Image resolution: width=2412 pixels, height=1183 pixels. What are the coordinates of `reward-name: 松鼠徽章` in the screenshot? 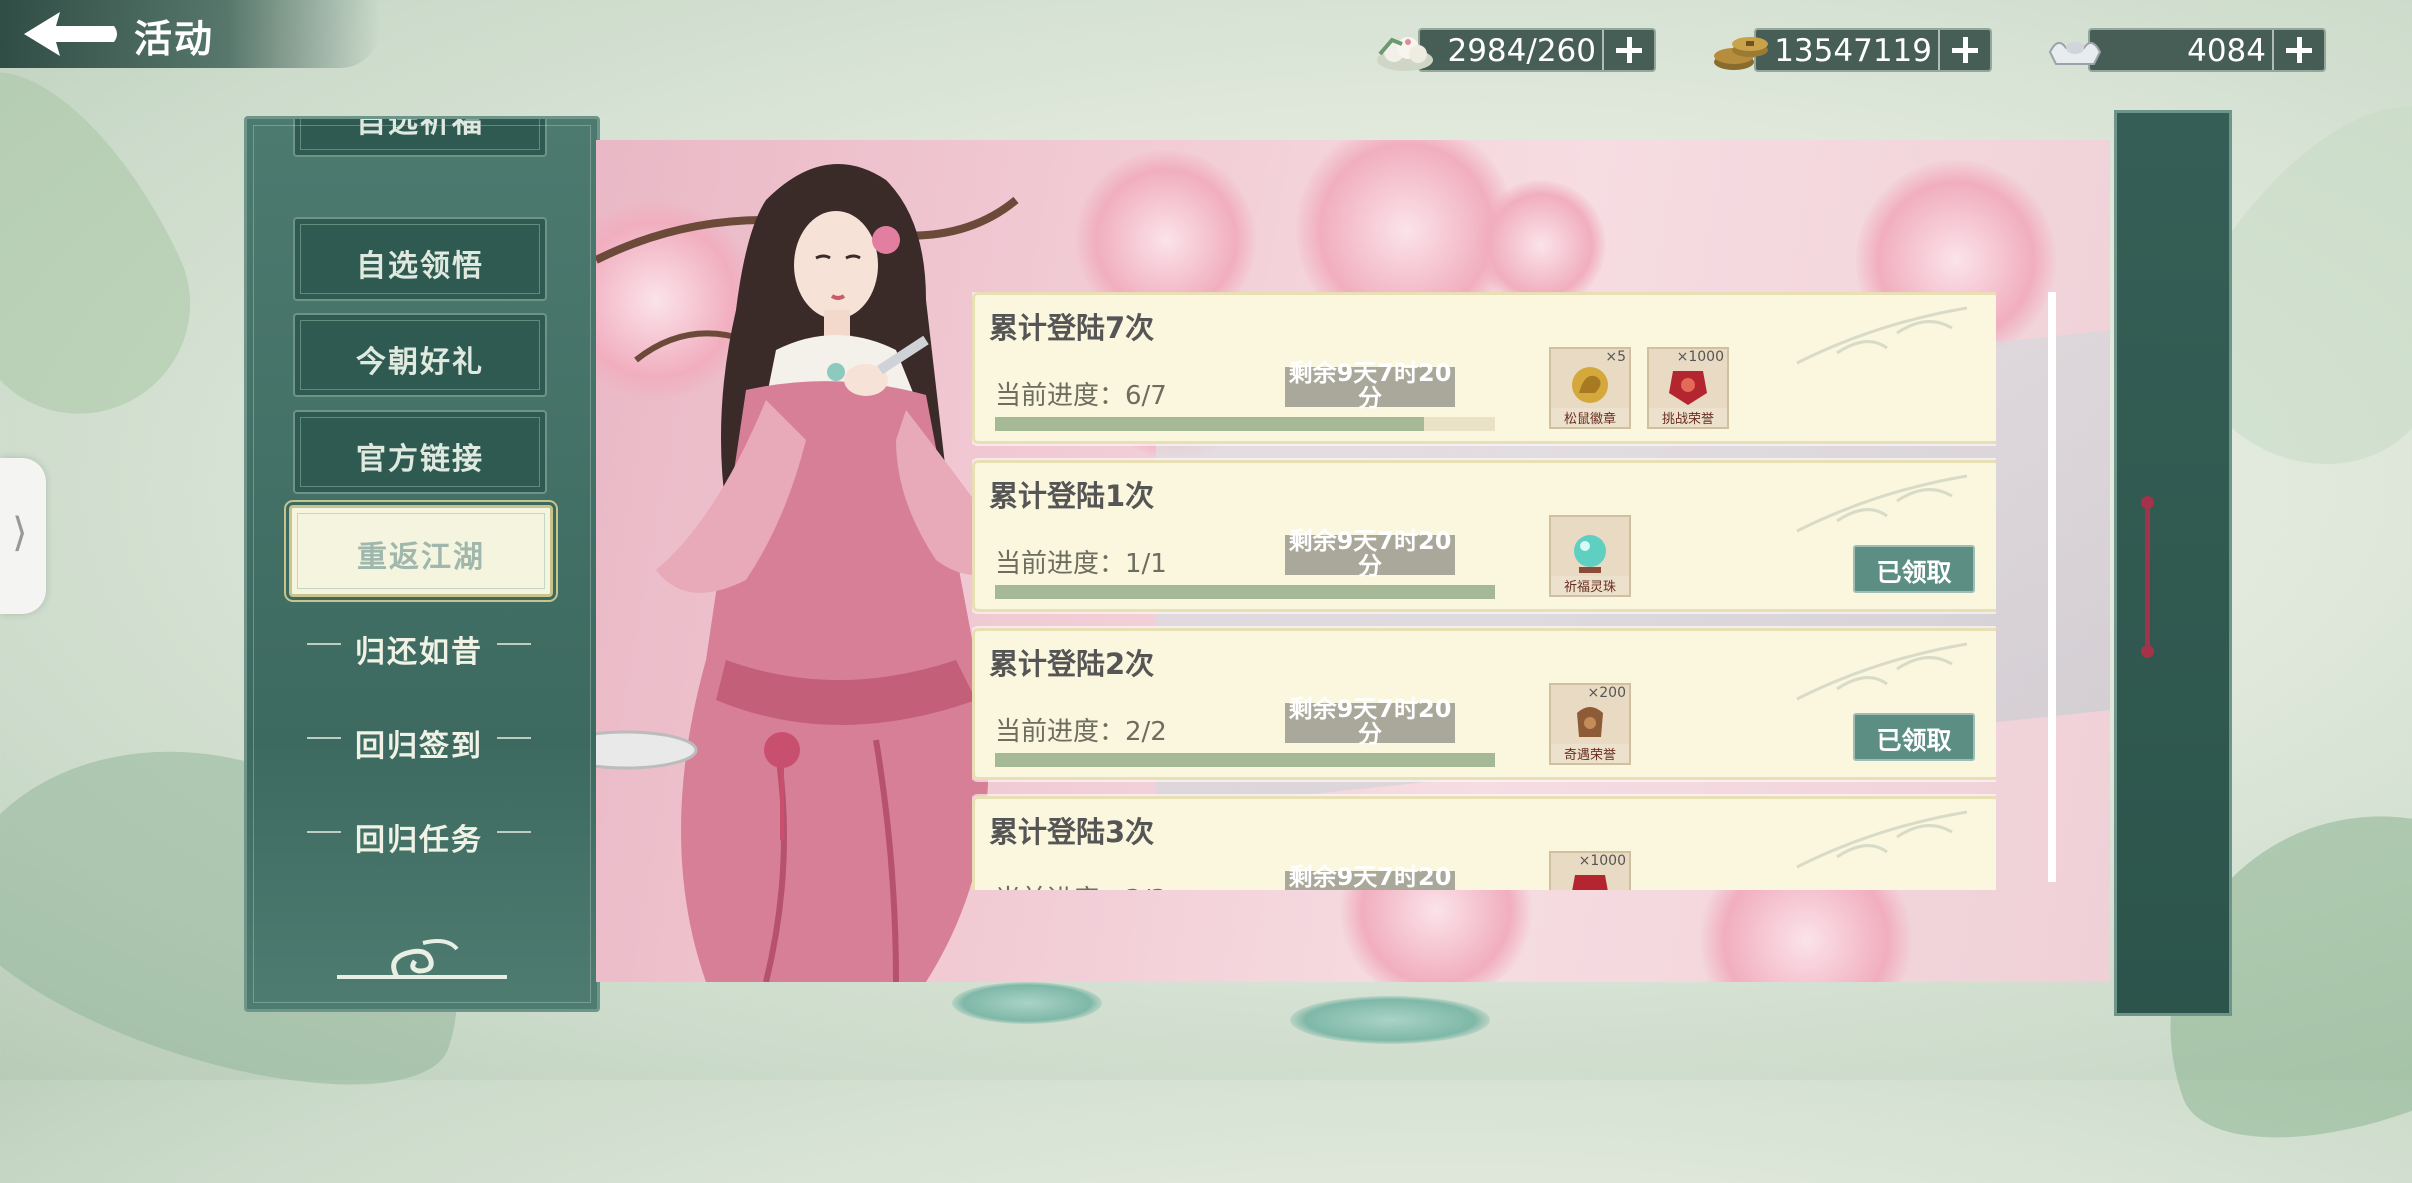 It's located at (1590, 417).